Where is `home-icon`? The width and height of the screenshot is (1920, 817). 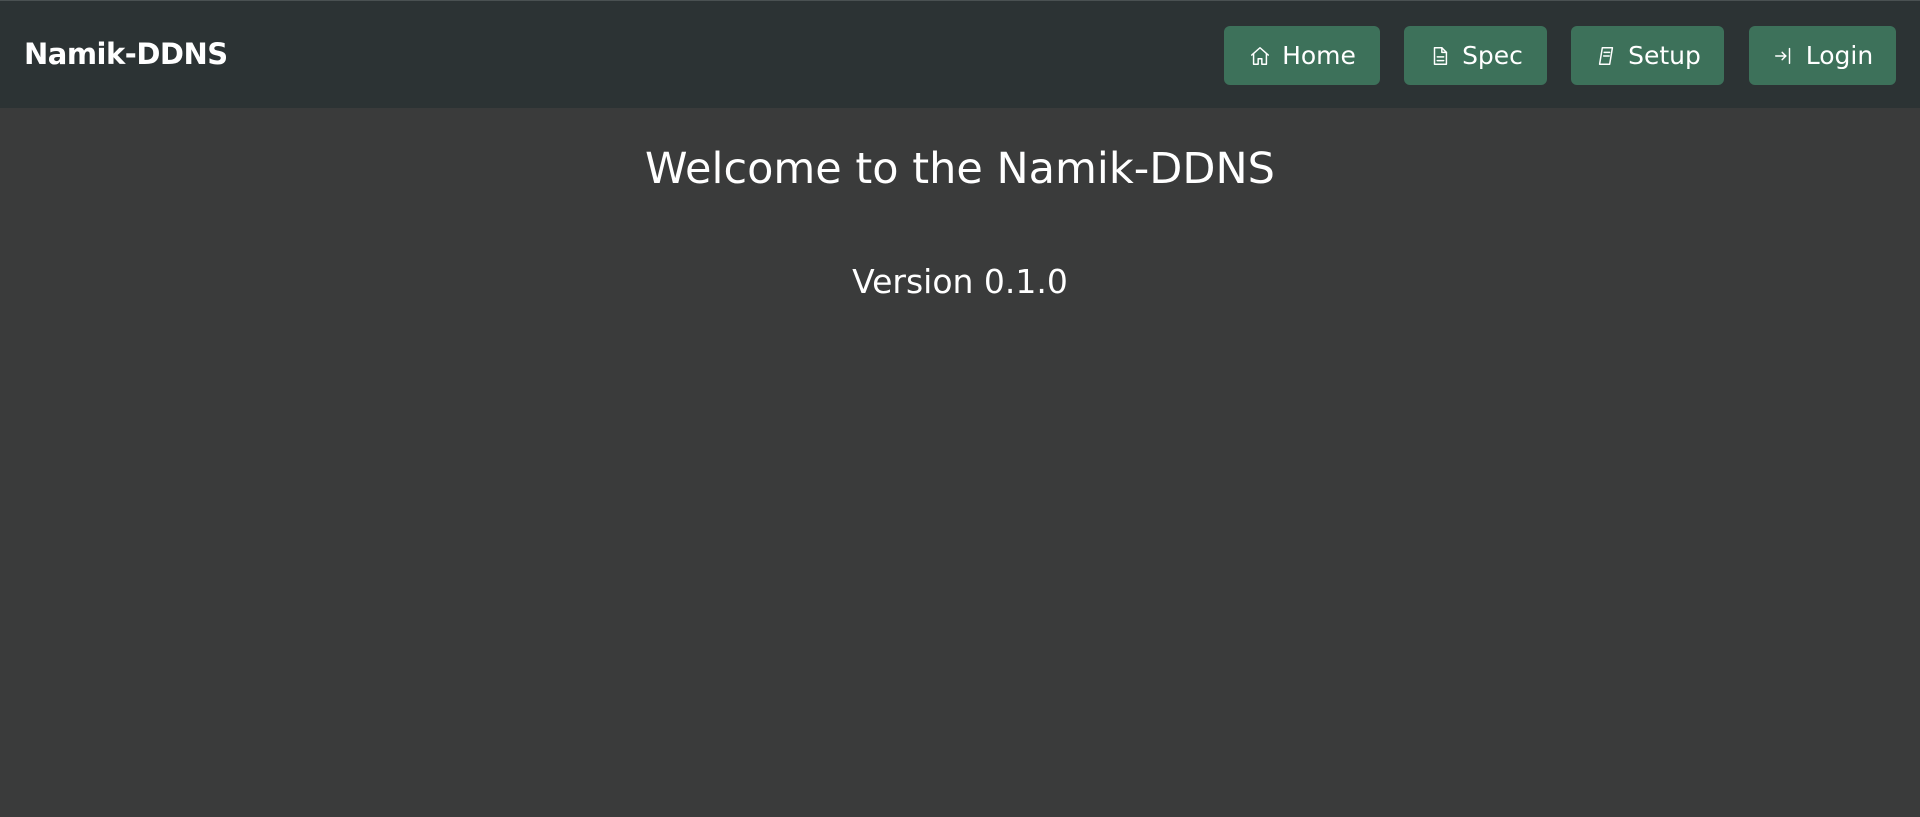 home-icon is located at coordinates (1260, 56).